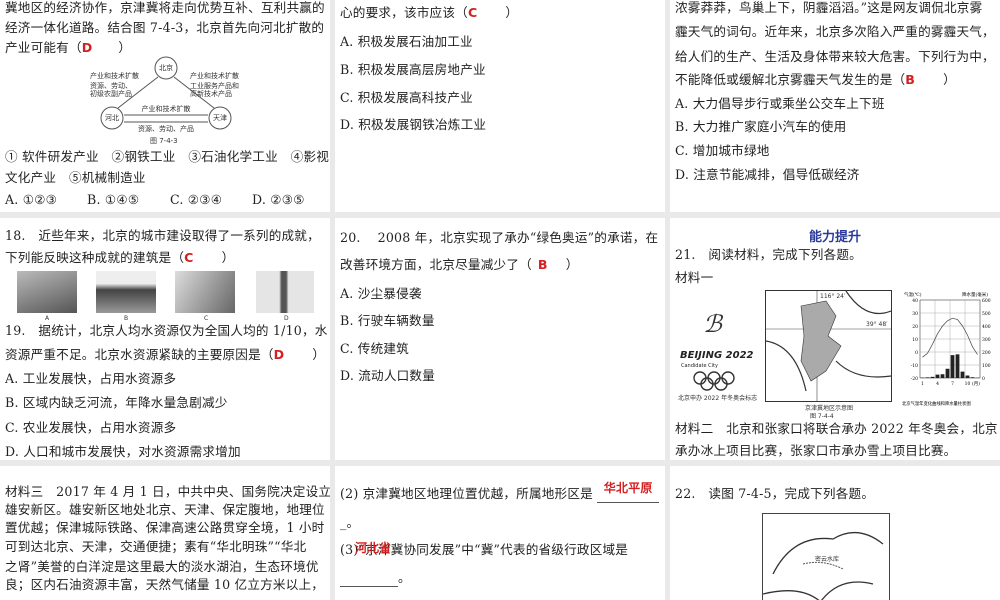 Image resolution: width=1000 pixels, height=600 pixels. Describe the element at coordinates (413, 124) in the screenshot. I see `choice-d: D. 积极发展钢铁冶炼工业` at that location.